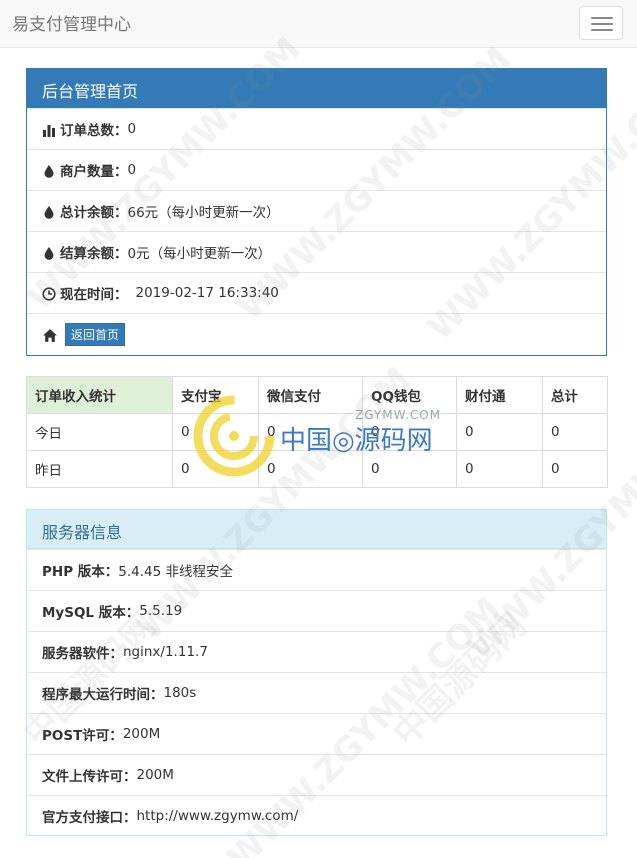  What do you see at coordinates (99, 395) in the screenshot?
I see `table-header-cell: 订单收入统计` at bounding box center [99, 395].